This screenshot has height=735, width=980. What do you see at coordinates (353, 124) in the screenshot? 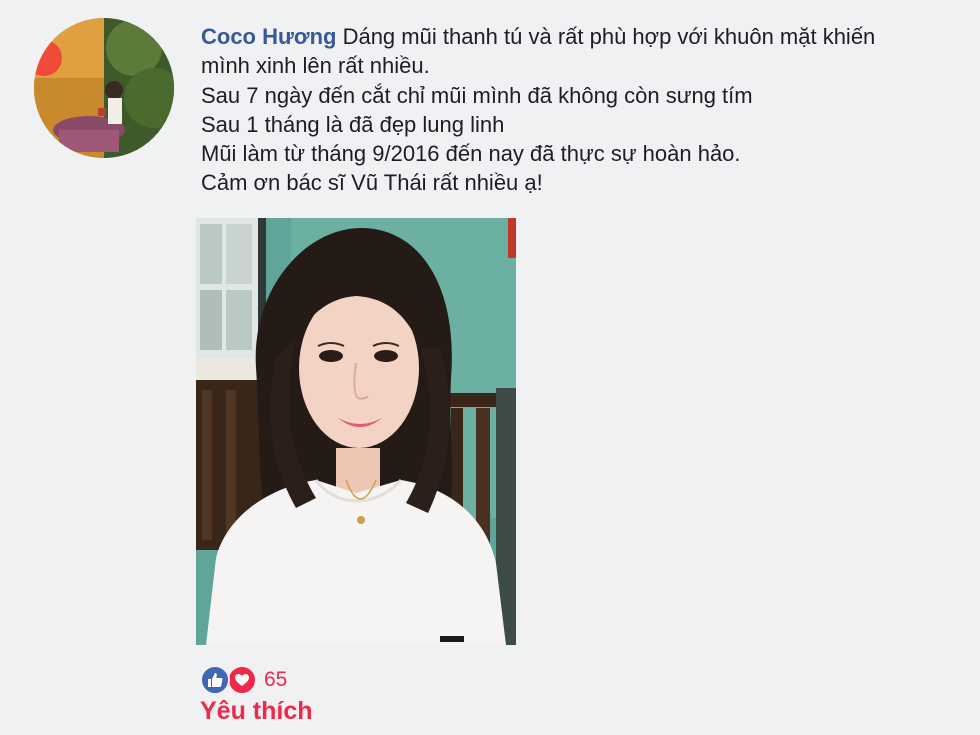
I see `comment-text-line: Sau 1 tháng là đã đẹp lung linh` at bounding box center [353, 124].